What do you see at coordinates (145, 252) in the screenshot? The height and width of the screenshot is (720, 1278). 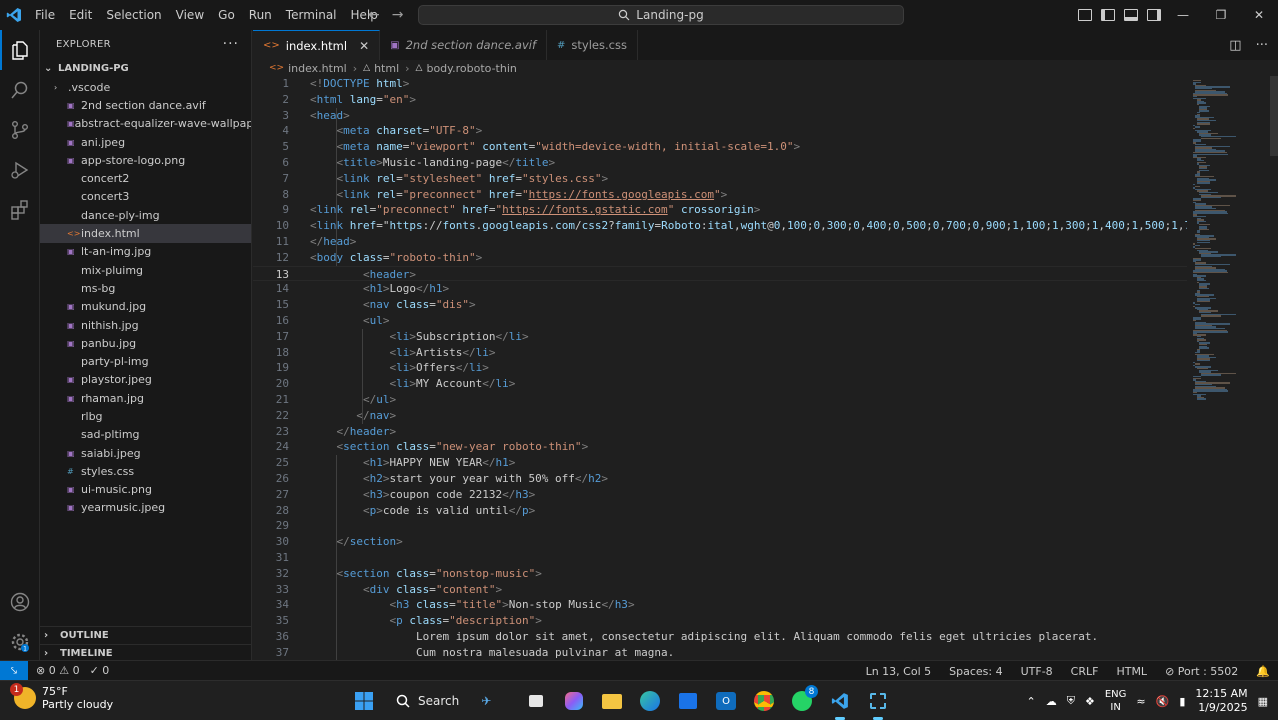 I see `file-item: ▣ lt-an-img.jpg` at bounding box center [145, 252].